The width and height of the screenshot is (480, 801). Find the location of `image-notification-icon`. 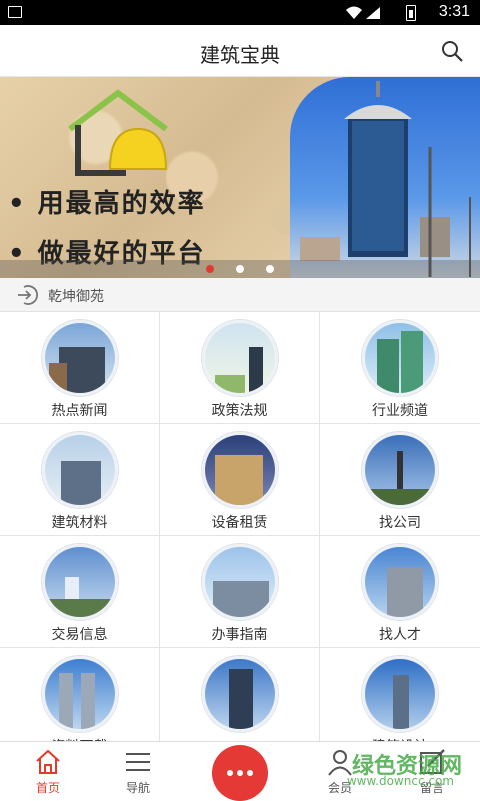

image-notification-icon is located at coordinates (15, 12).